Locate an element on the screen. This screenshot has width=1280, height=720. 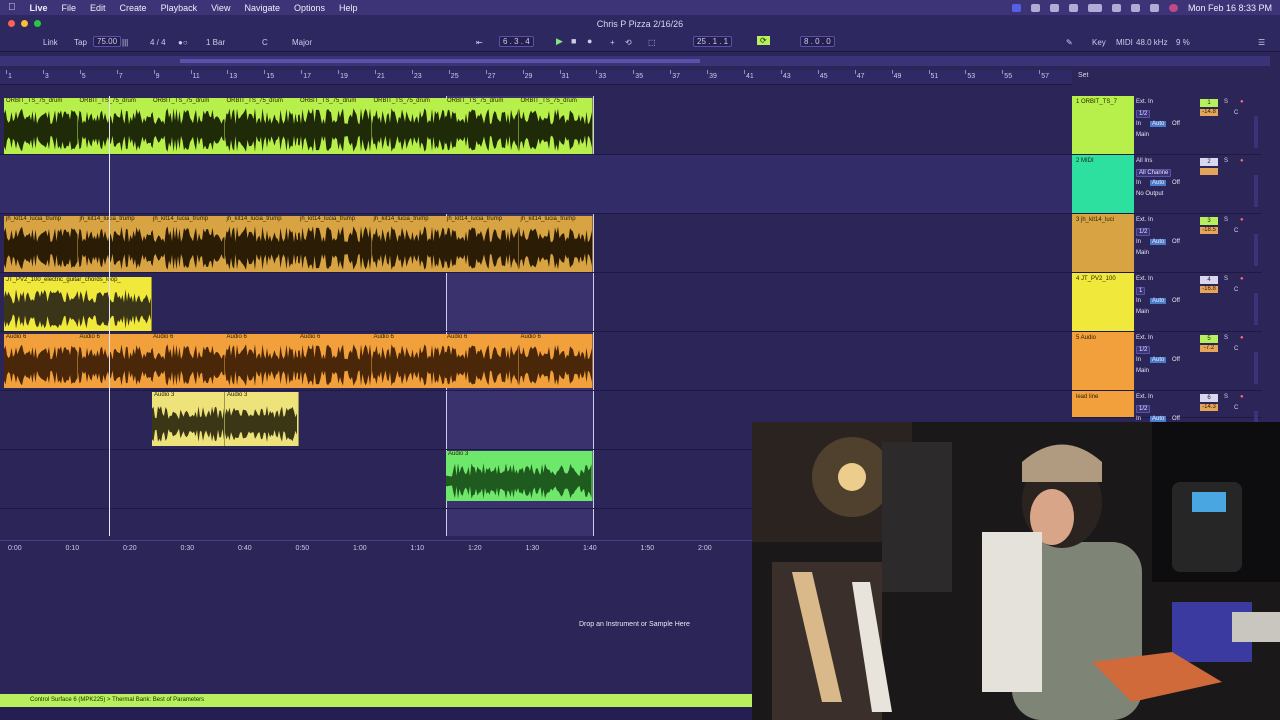
lane-guitar: JT_PV2_100_electric_guitar_chords_loop_ is located at coordinates (536, 302).